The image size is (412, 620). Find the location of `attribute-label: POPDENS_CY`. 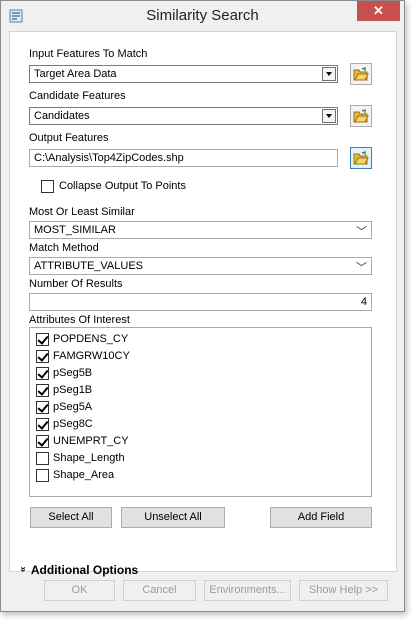

attribute-label: POPDENS_CY is located at coordinates (91, 339).